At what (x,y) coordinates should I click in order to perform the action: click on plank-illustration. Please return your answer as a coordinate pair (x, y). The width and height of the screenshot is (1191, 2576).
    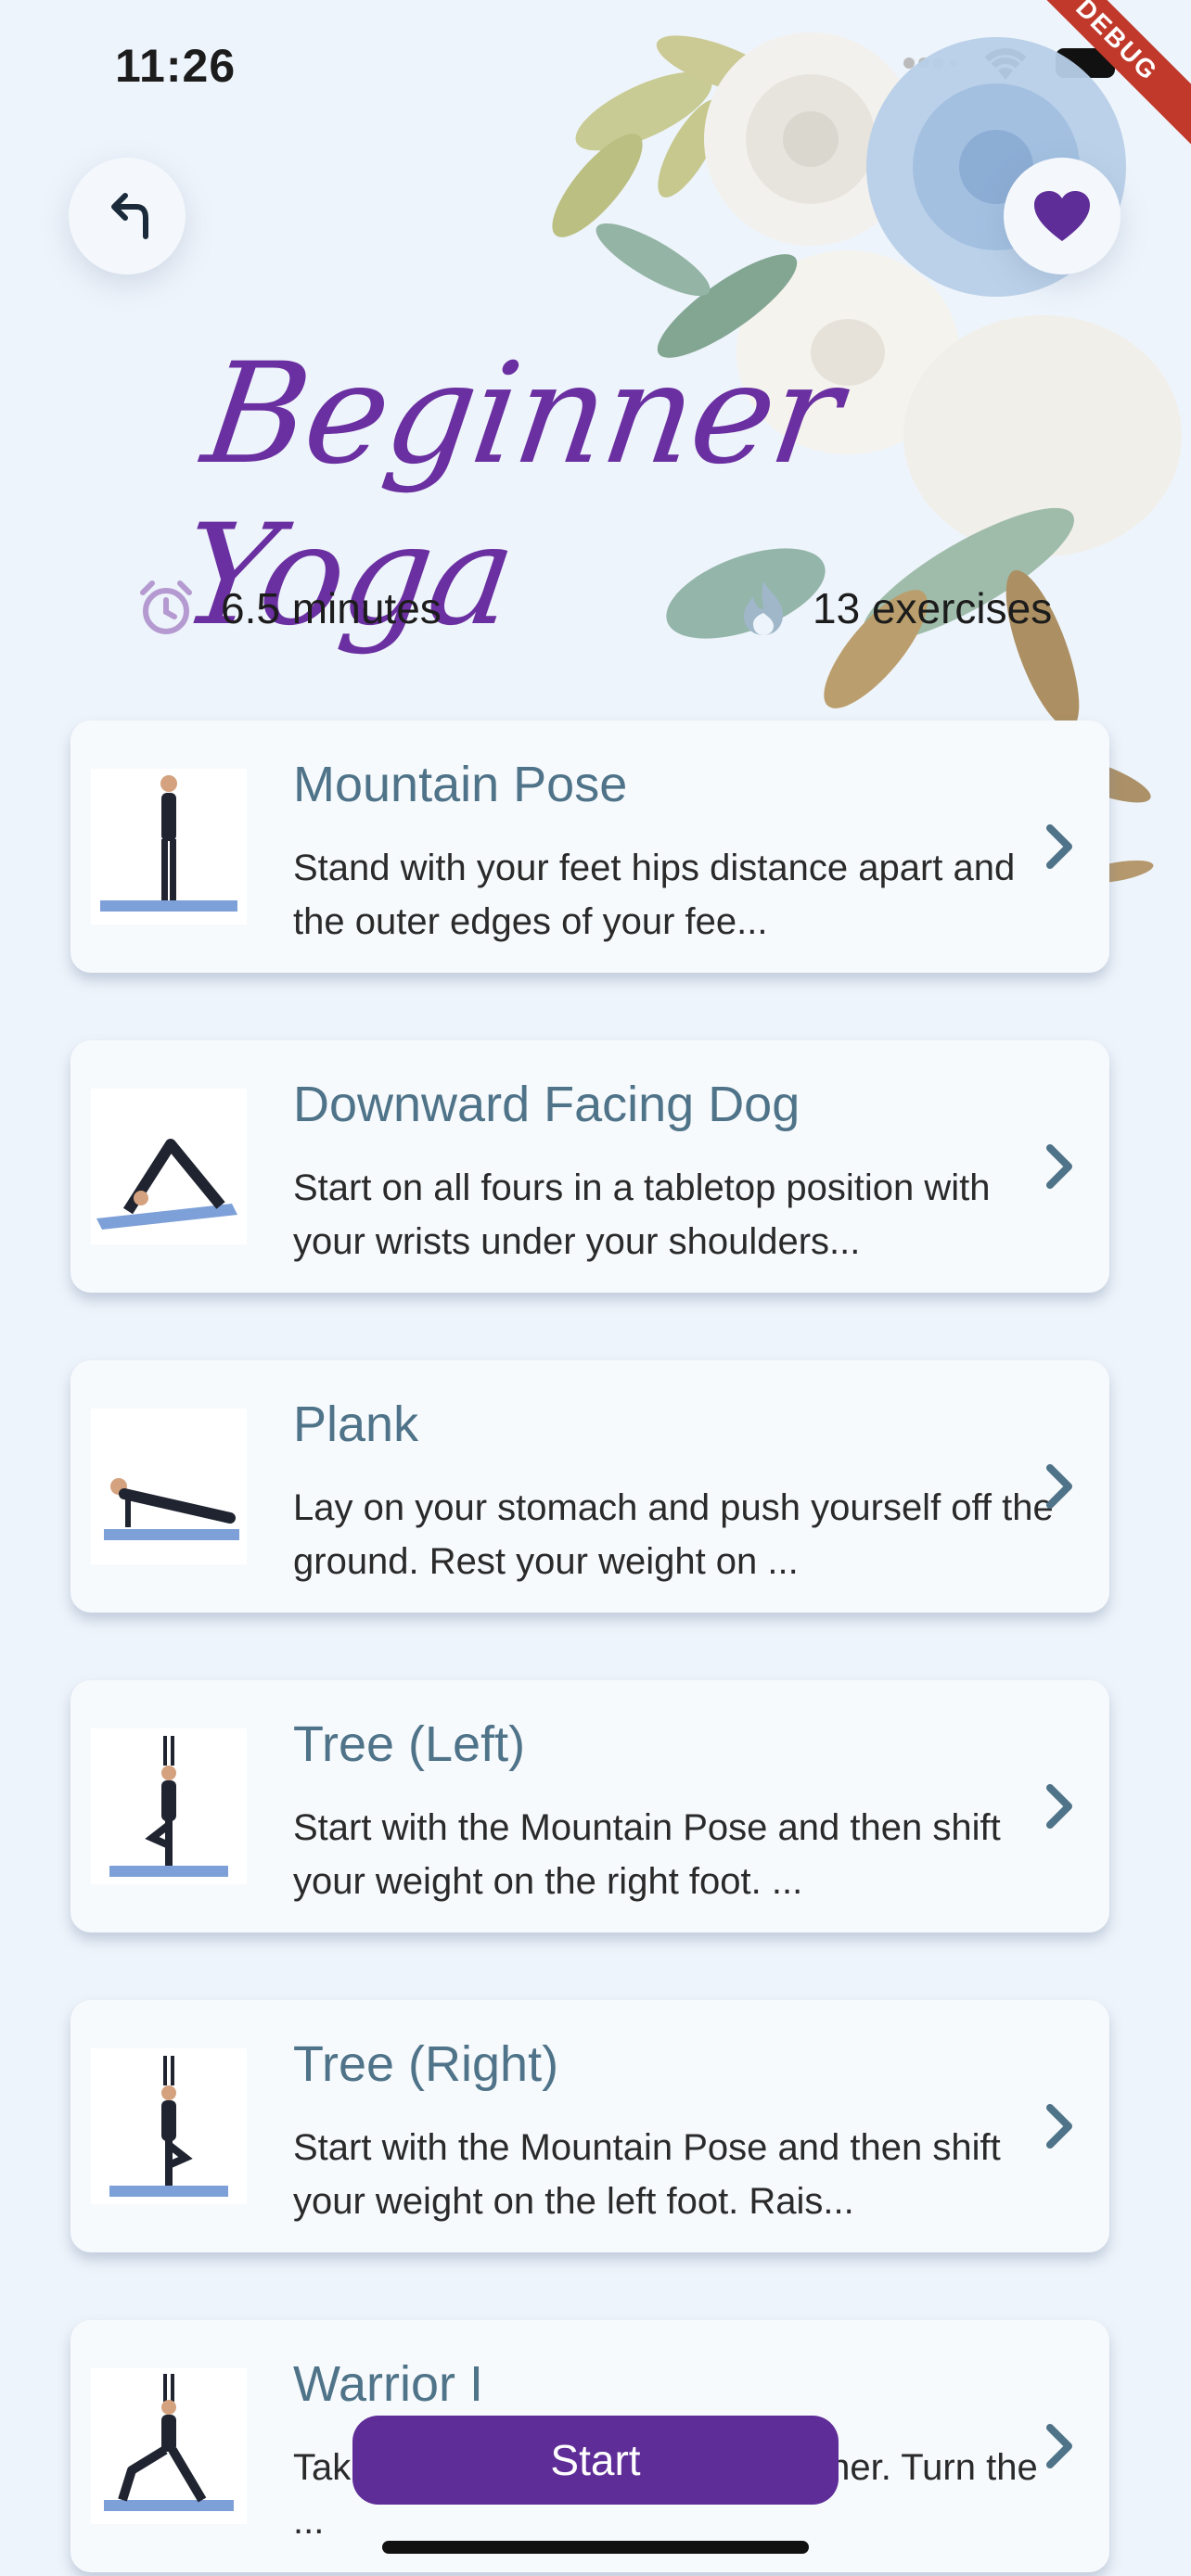
    Looking at the image, I should click on (171, 1509).